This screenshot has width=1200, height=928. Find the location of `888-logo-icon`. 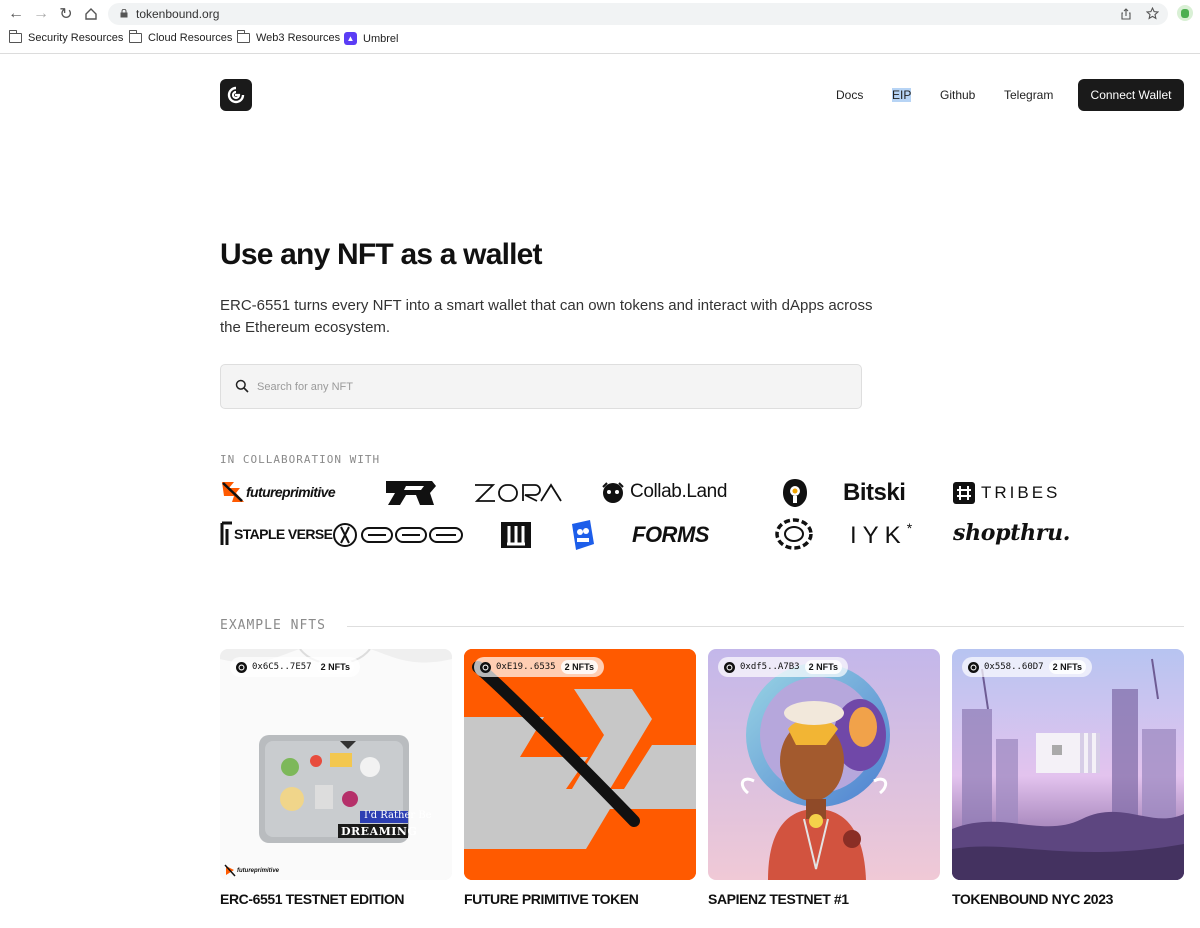

888-logo-icon is located at coordinates (398, 535).